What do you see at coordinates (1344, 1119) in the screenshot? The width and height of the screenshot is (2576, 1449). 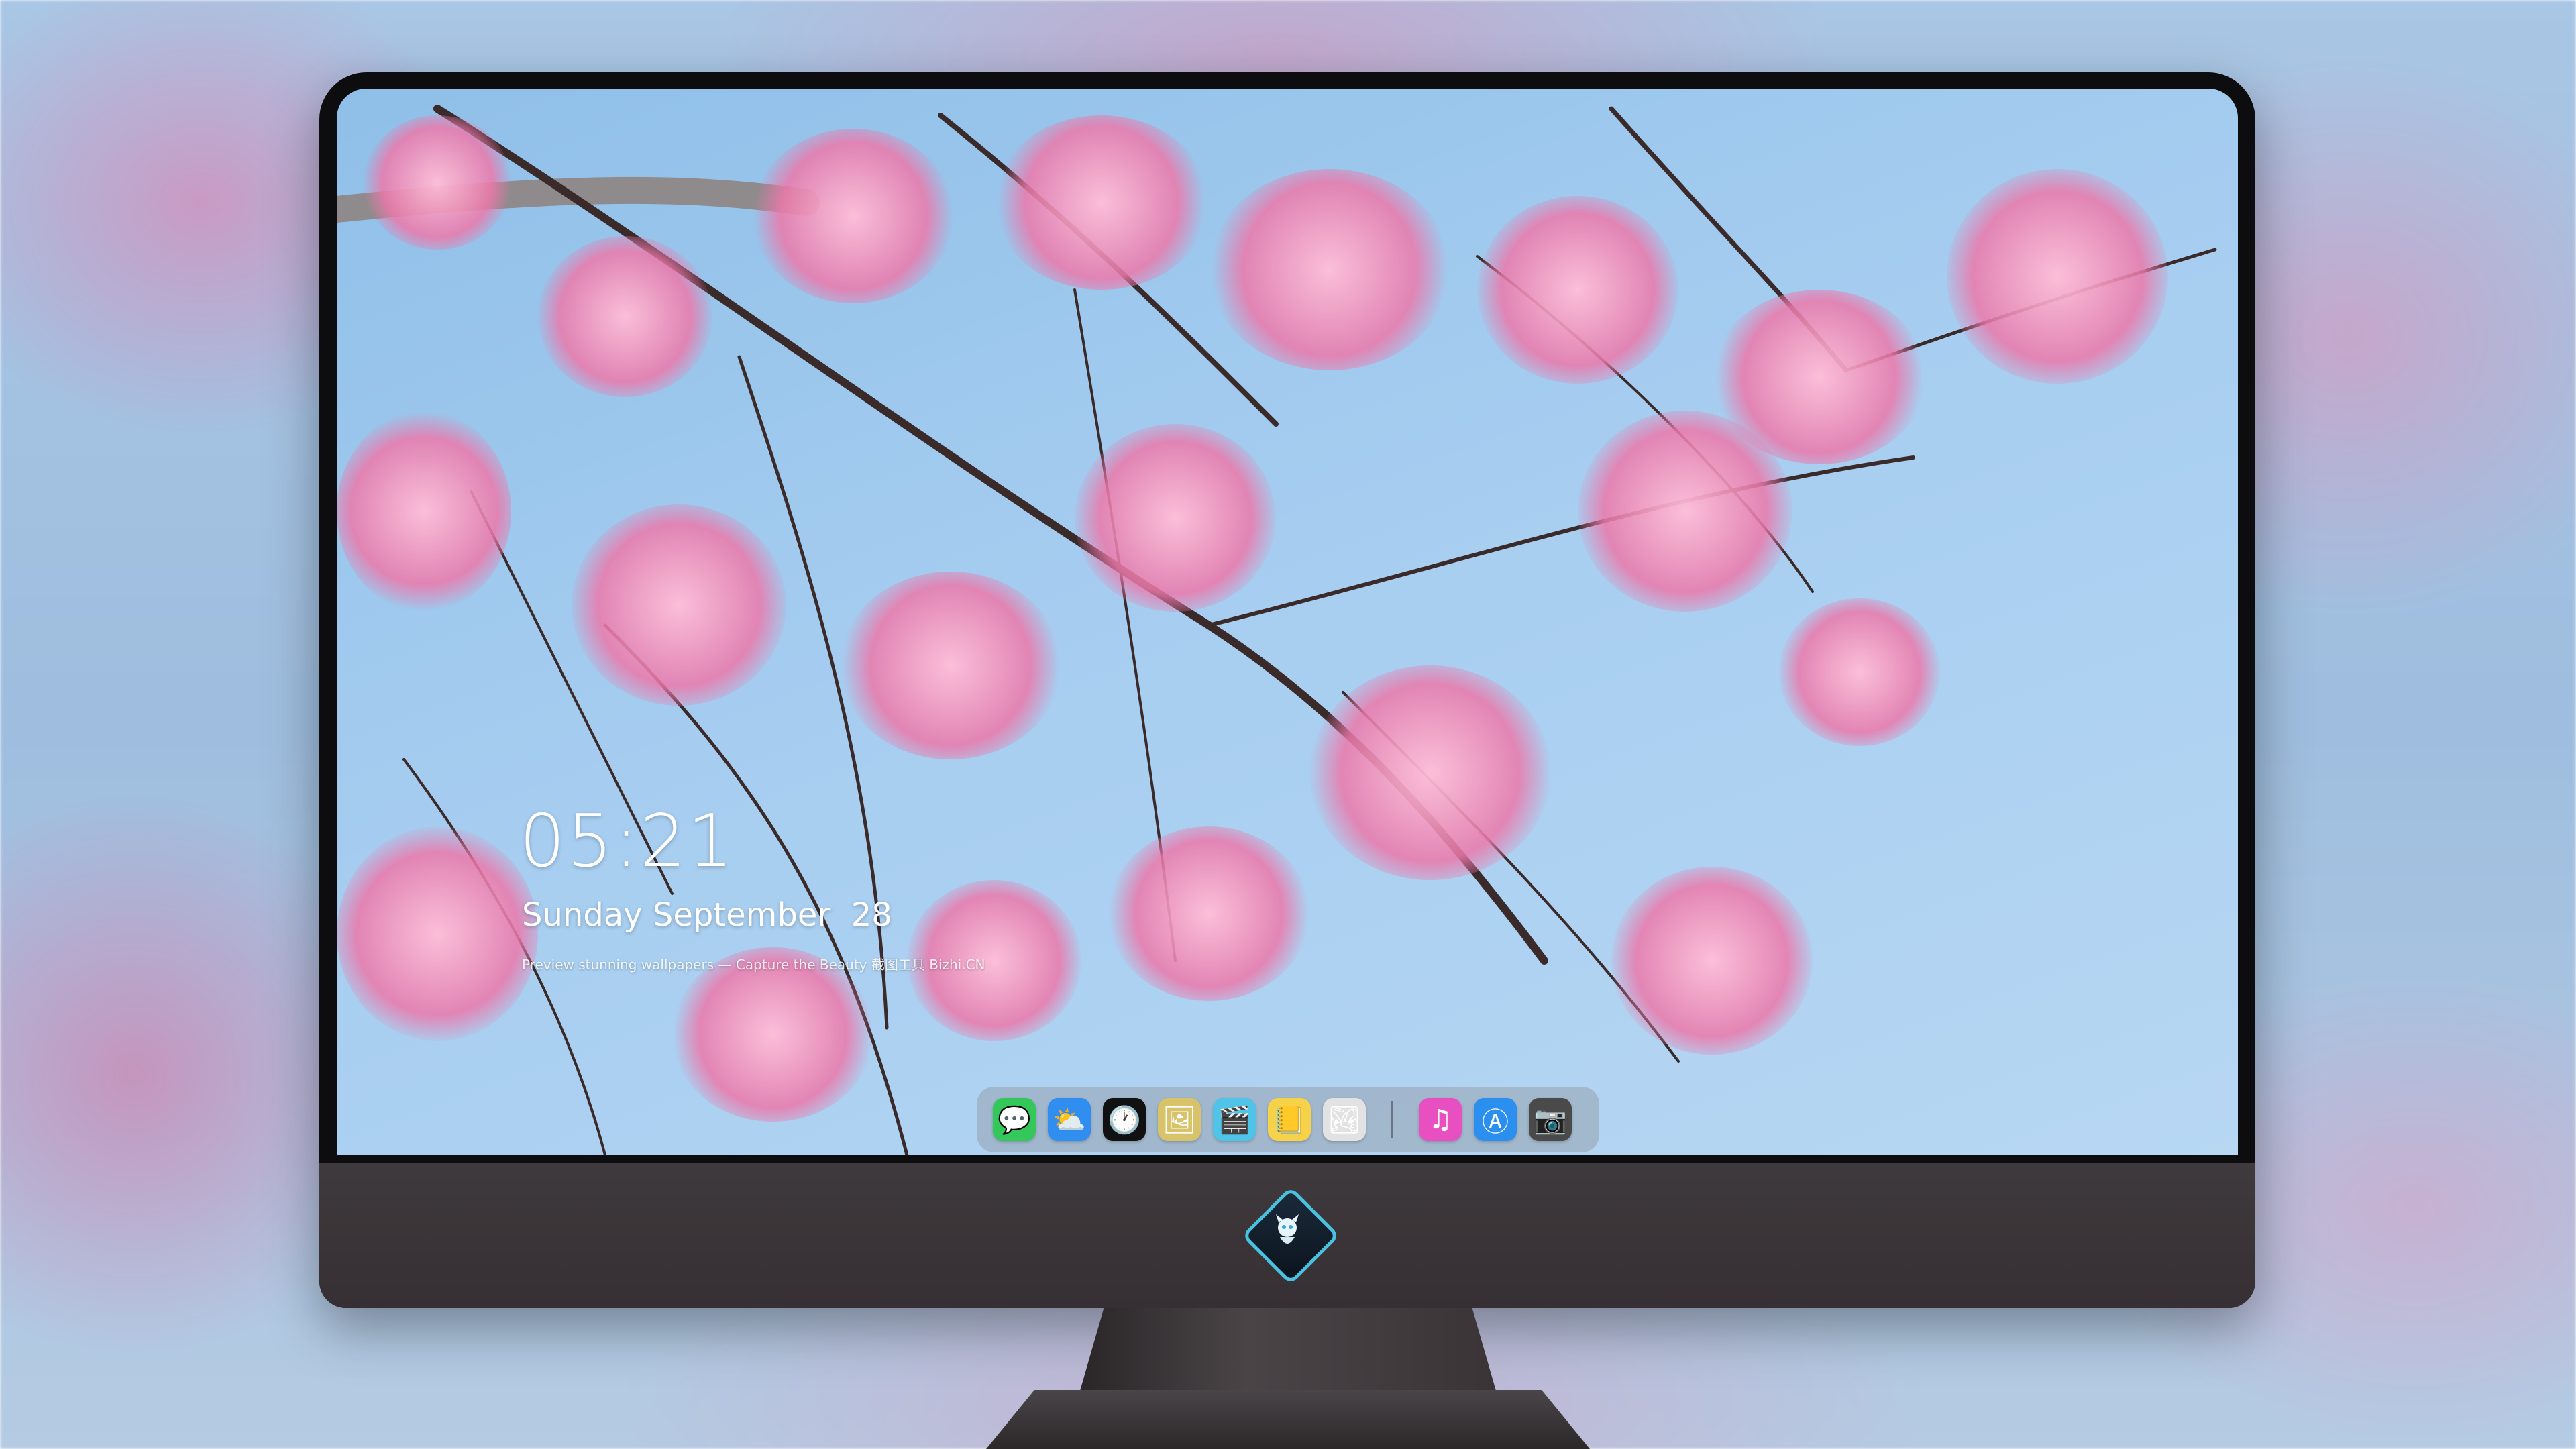 I see `photo-booth-icon: 🏞` at bounding box center [1344, 1119].